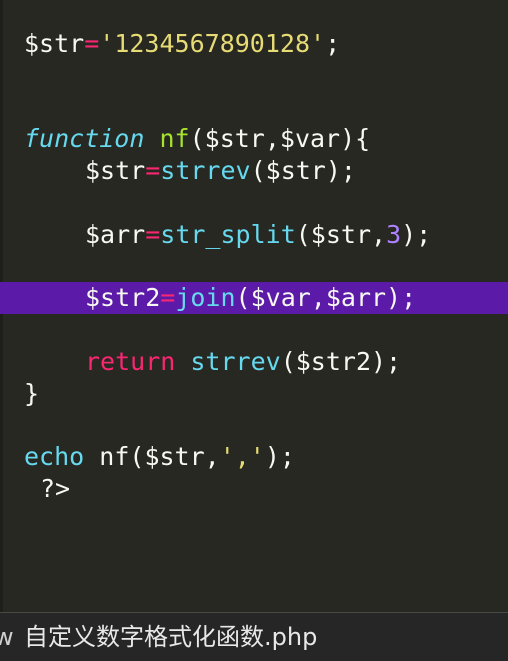 The height and width of the screenshot is (661, 508). What do you see at coordinates (32, 393) in the screenshot?
I see `code-token: }` at bounding box center [32, 393].